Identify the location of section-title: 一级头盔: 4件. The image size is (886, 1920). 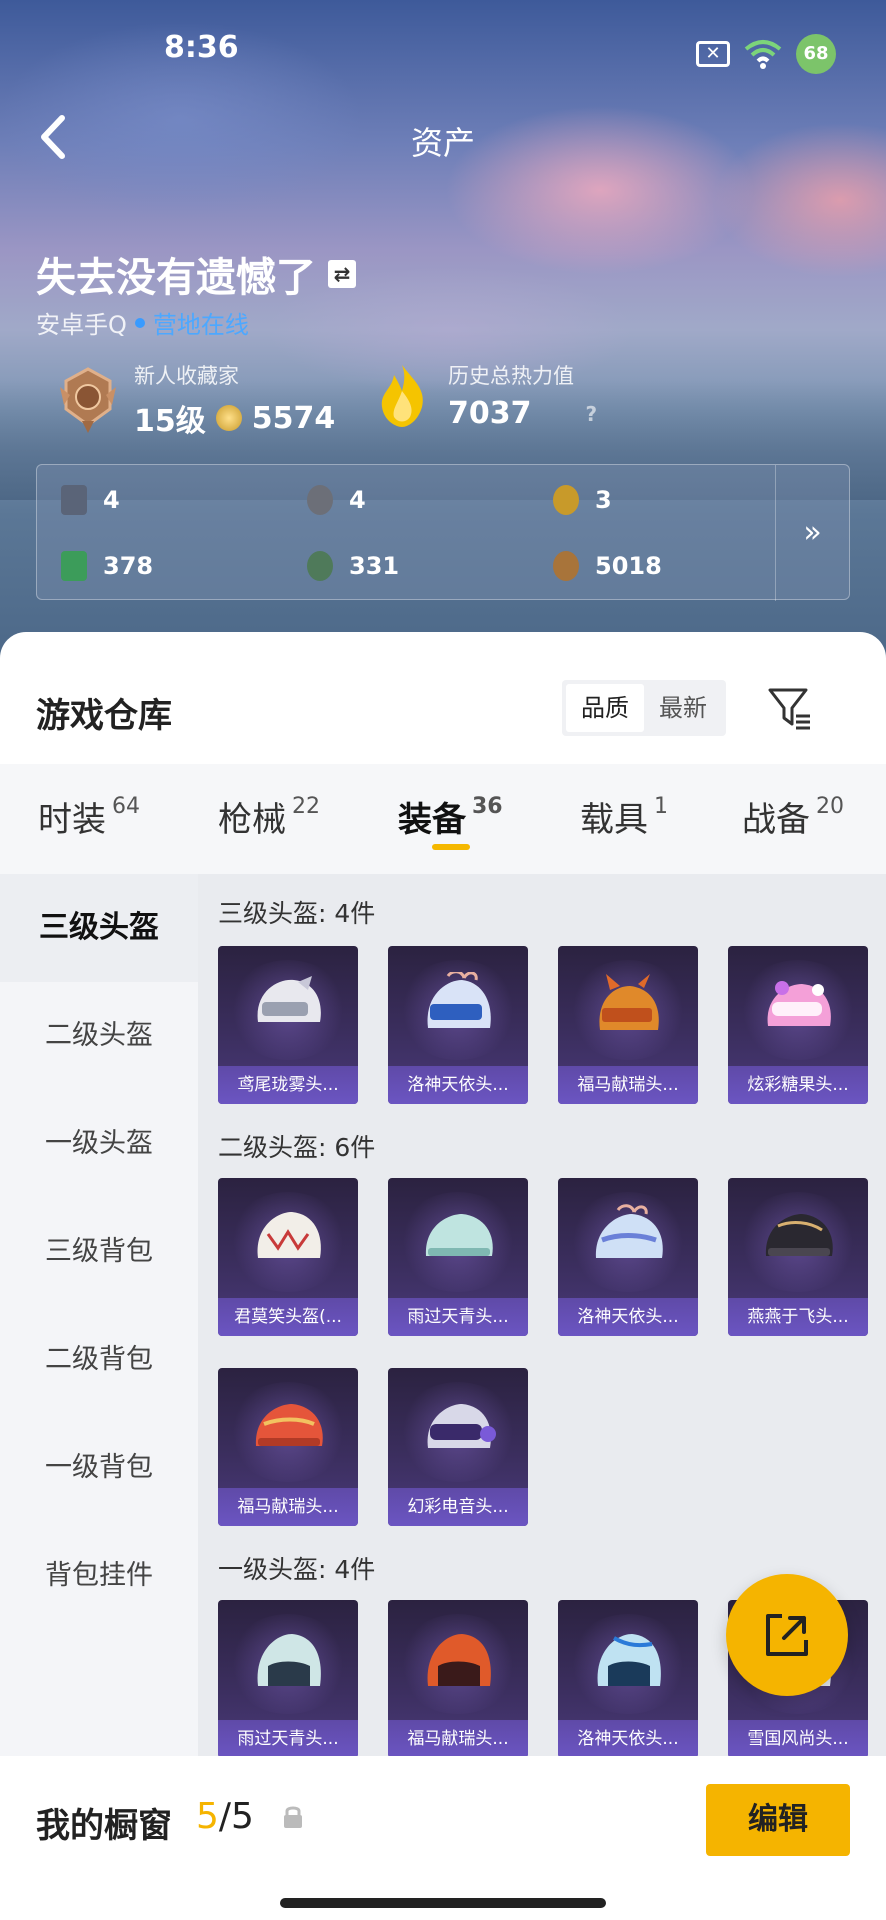
(297, 1569).